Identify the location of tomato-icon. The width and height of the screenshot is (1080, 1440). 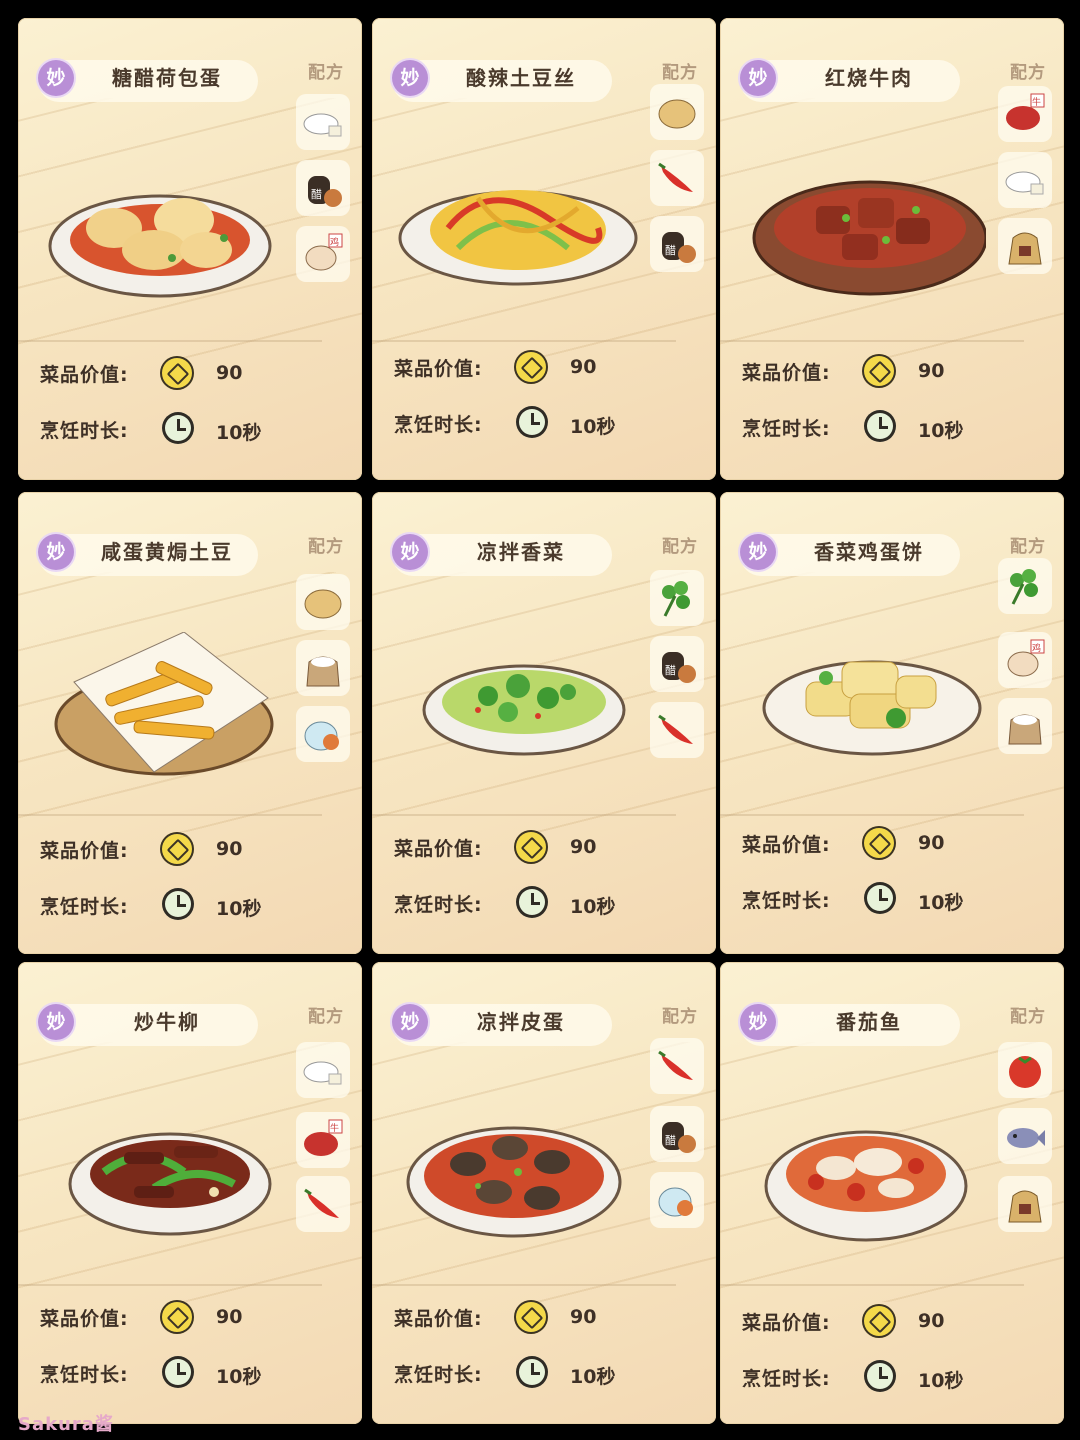
(1025, 1072).